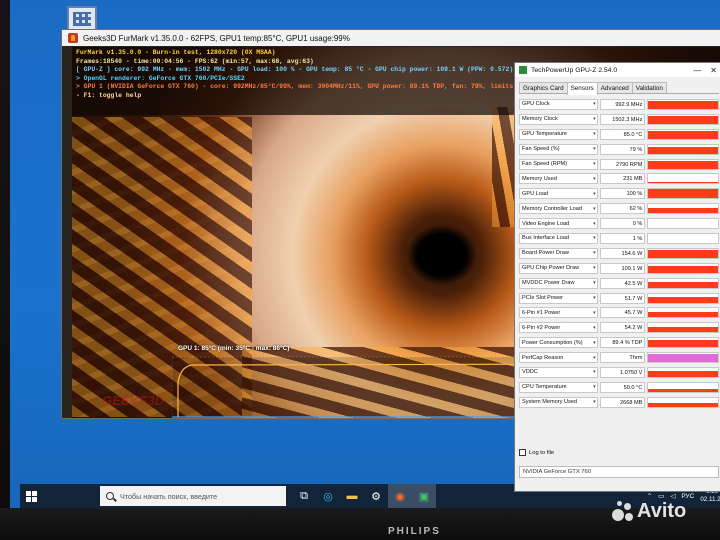 The height and width of the screenshot is (540, 720). I want to click on task-view-icon: ⧉, so click(304, 496).